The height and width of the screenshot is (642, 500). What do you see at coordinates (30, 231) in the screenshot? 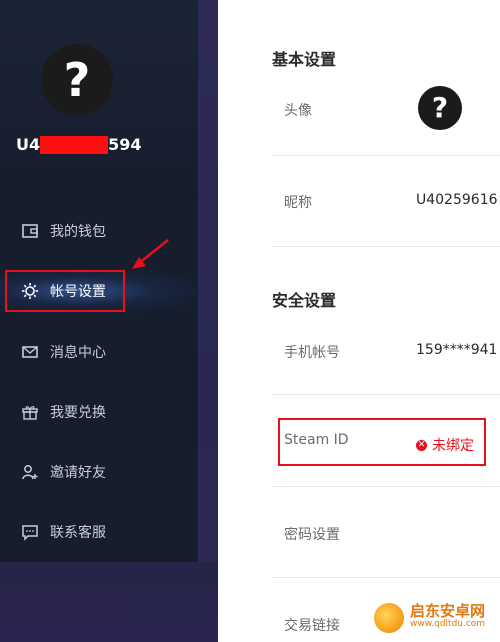
I see `wallet-icon` at bounding box center [30, 231].